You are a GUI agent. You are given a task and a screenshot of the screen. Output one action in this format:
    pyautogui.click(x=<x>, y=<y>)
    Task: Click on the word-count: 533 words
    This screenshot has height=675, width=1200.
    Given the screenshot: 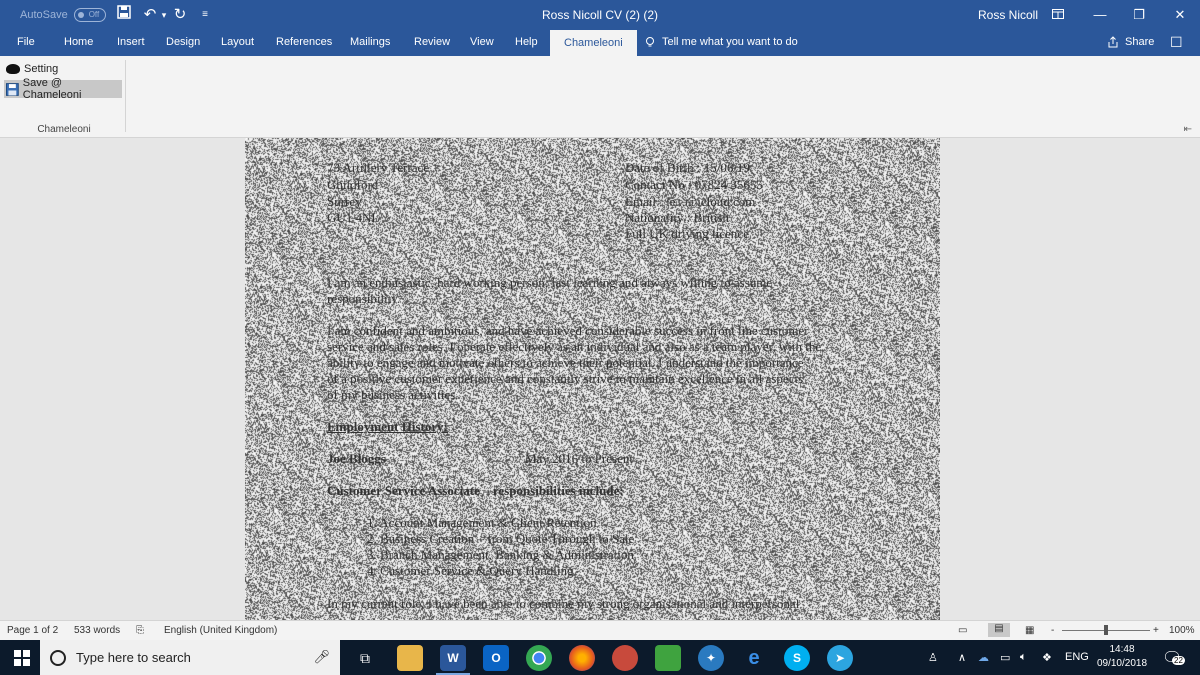 What is the action you would take?
    pyautogui.click(x=97, y=630)
    